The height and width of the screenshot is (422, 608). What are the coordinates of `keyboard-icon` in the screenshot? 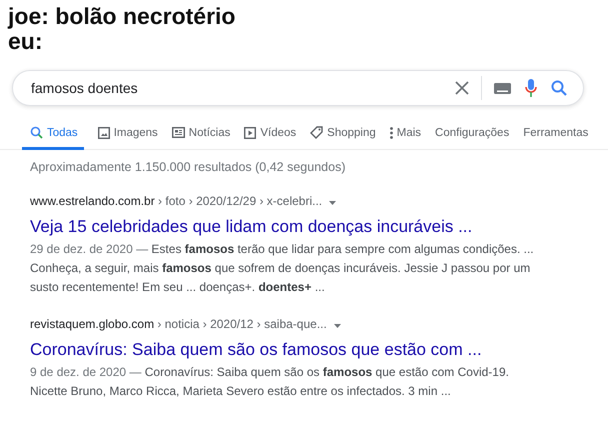 It's located at (502, 88).